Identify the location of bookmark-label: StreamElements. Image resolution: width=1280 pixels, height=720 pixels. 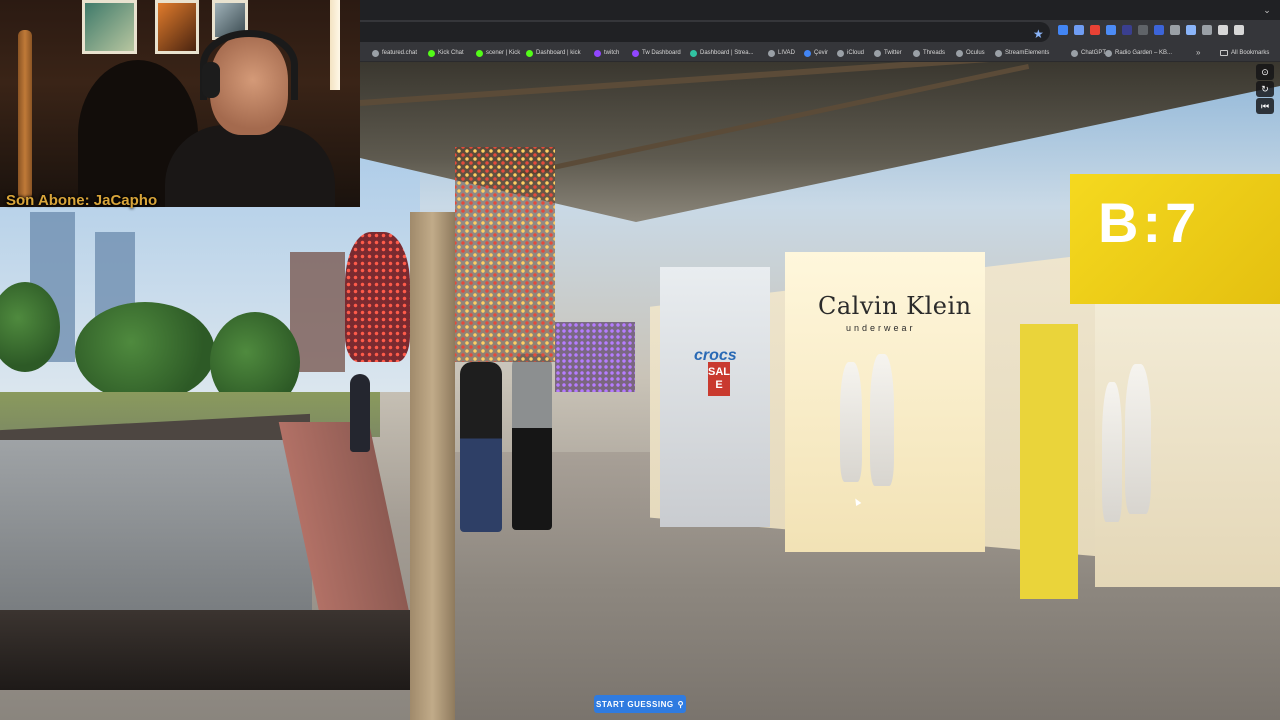
(1027, 53).